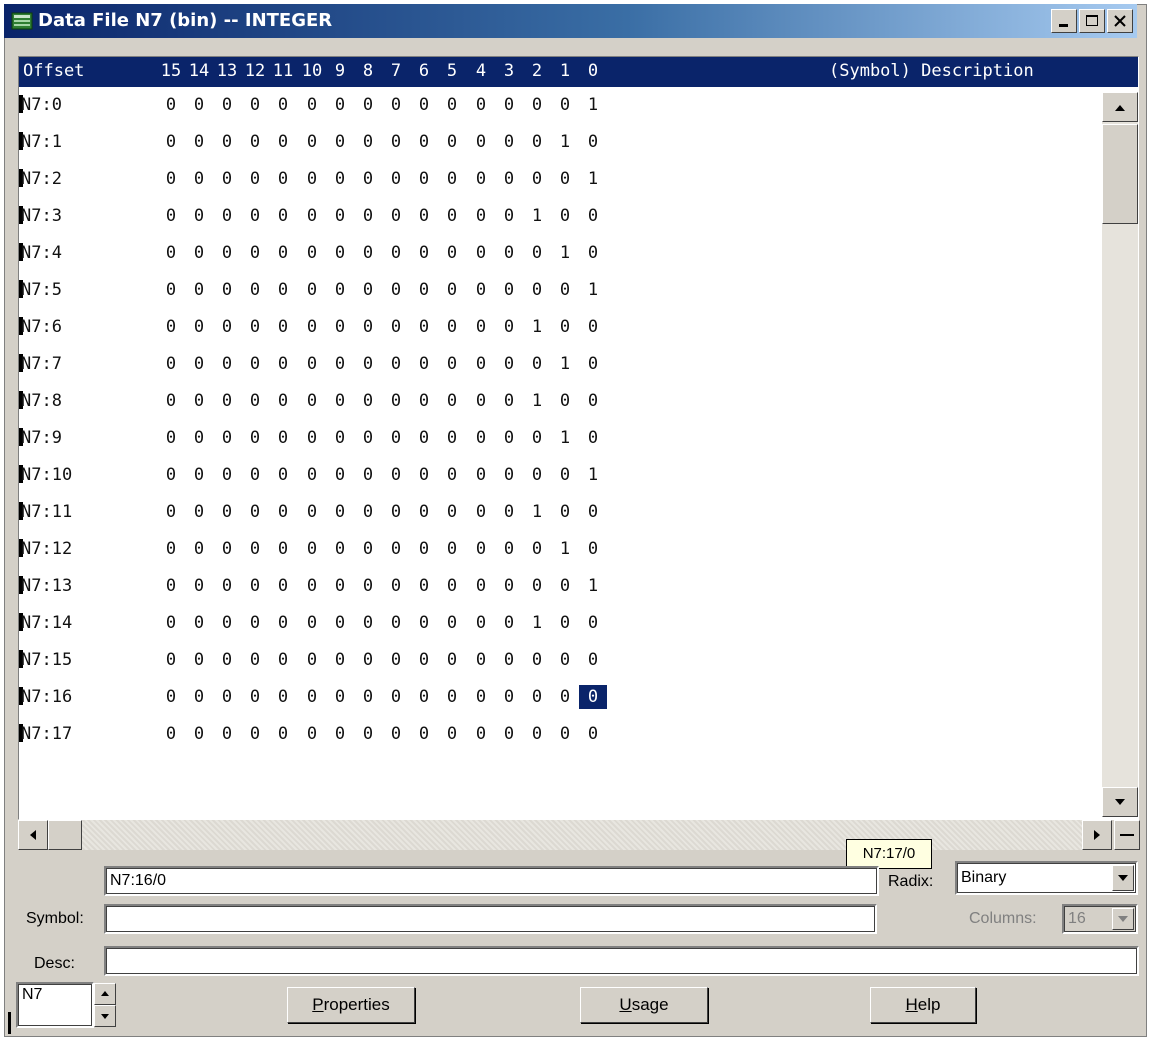  I want to click on vertical-scrollbar, so click(1120, 454).